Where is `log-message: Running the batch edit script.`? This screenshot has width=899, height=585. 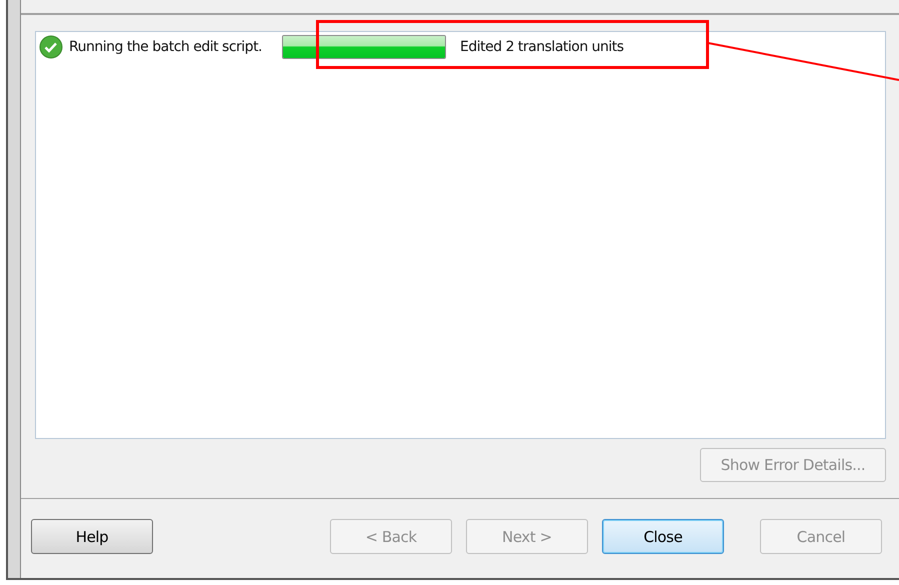
log-message: Running the batch edit script. is located at coordinates (165, 47).